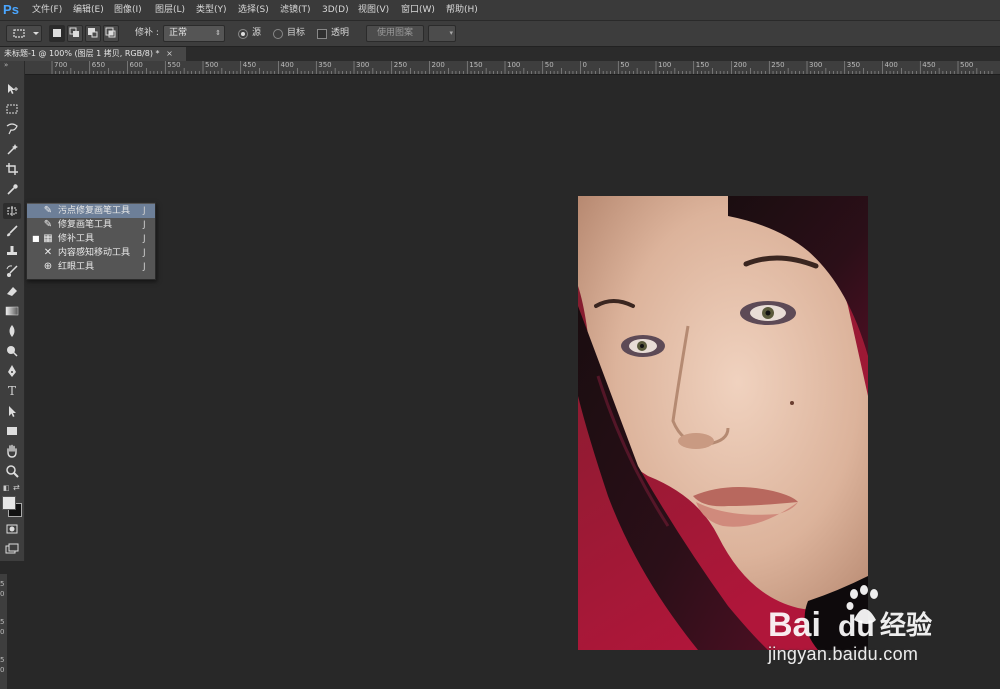  I want to click on new-selection-button, so click(57, 33).